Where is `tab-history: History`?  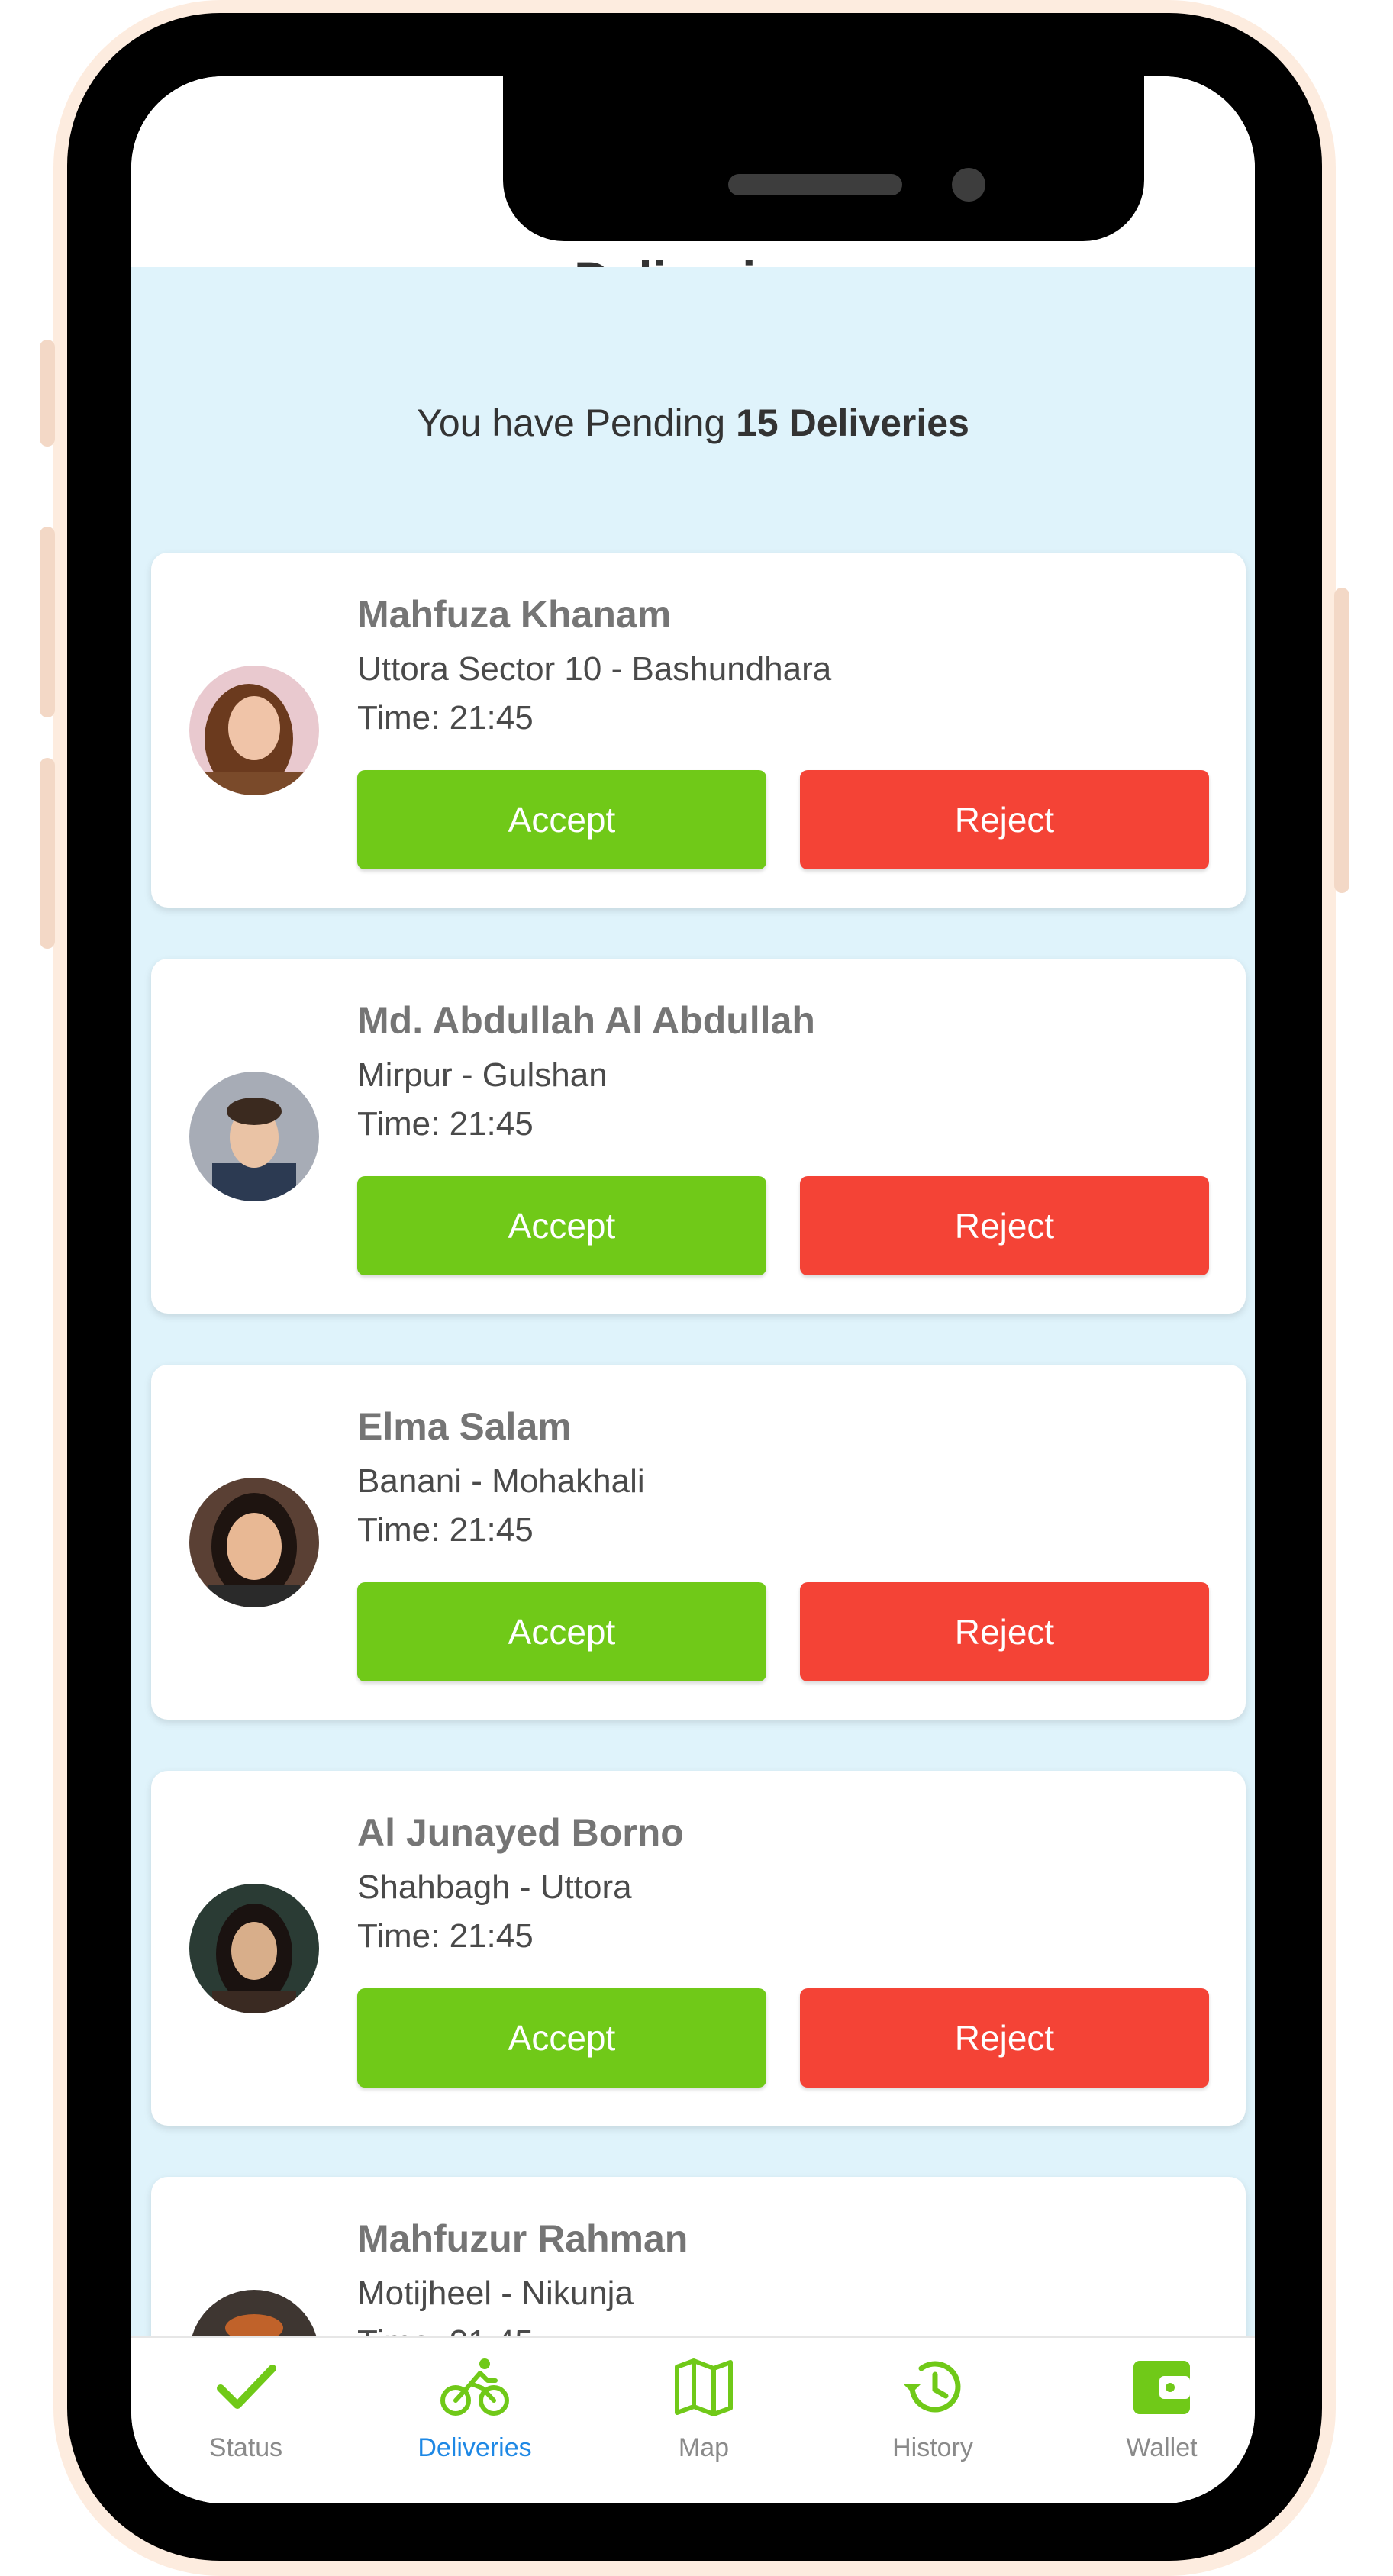 tab-history: History is located at coordinates (932, 2421).